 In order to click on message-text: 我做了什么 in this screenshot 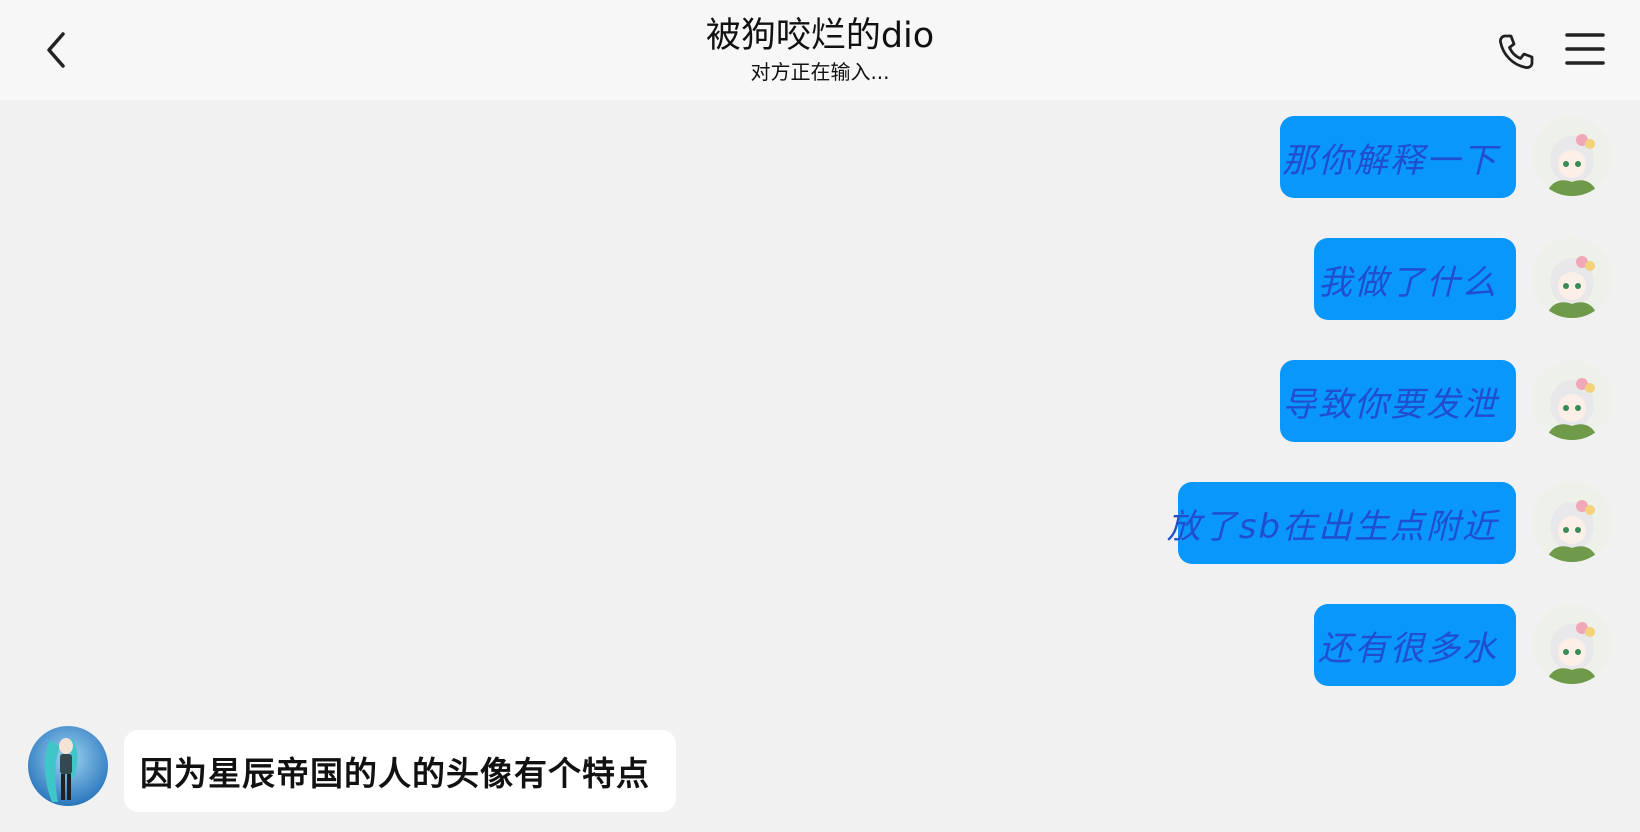, I will do `click(1408, 282)`.